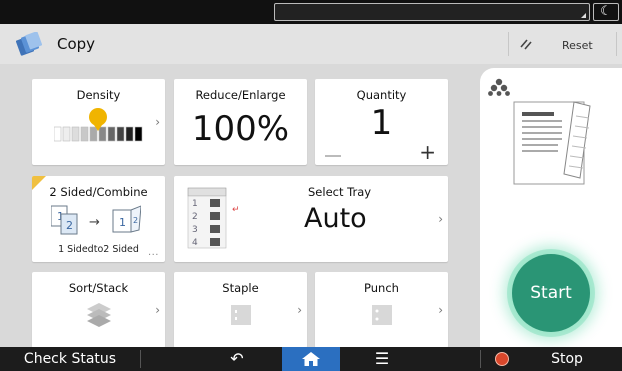  What do you see at coordinates (195, 230) in the screenshot?
I see `tray-number: 3` at bounding box center [195, 230].